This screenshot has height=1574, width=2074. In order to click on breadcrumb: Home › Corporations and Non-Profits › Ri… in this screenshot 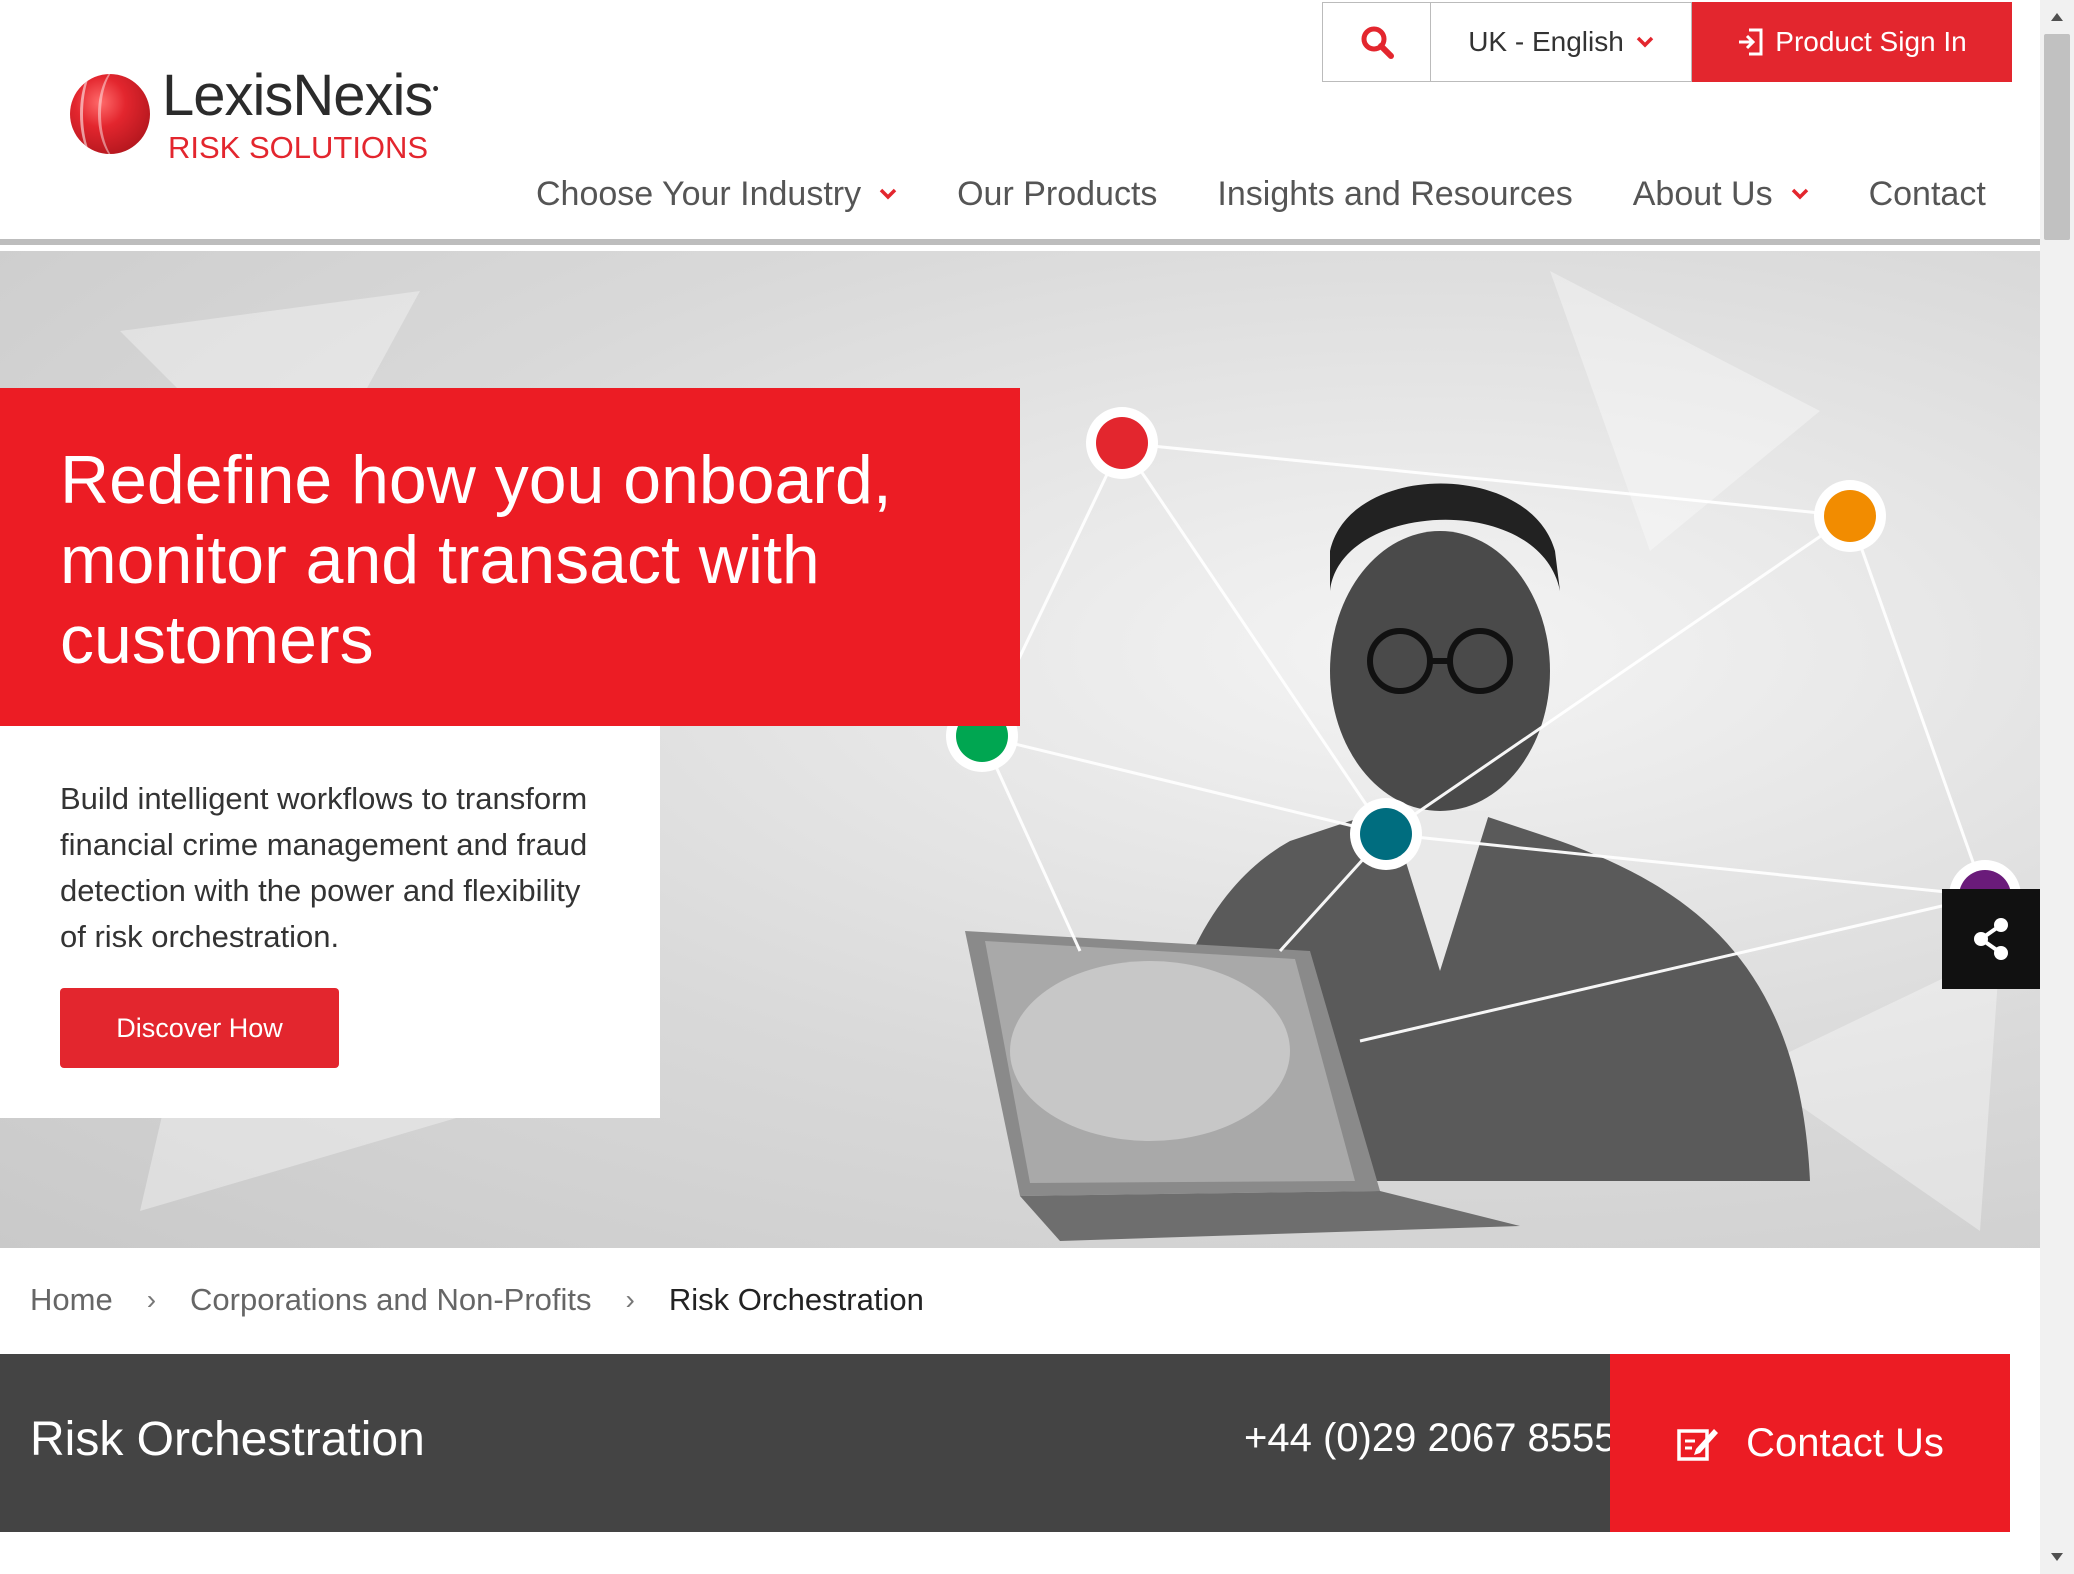, I will do `click(477, 1300)`.